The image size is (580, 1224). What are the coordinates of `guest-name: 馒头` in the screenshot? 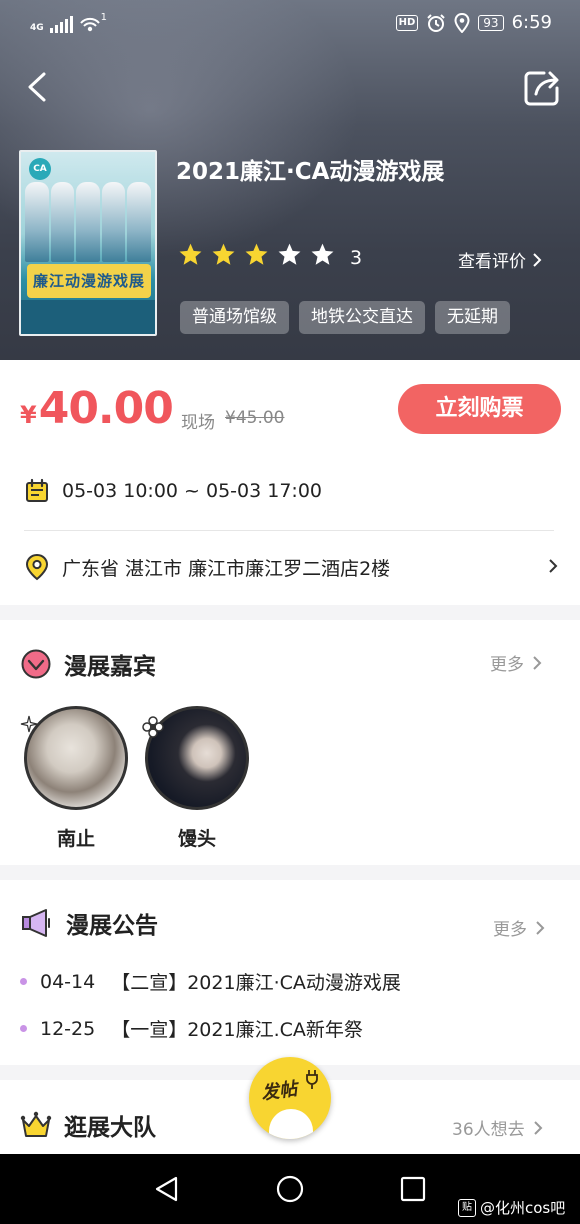 It's located at (196, 839).